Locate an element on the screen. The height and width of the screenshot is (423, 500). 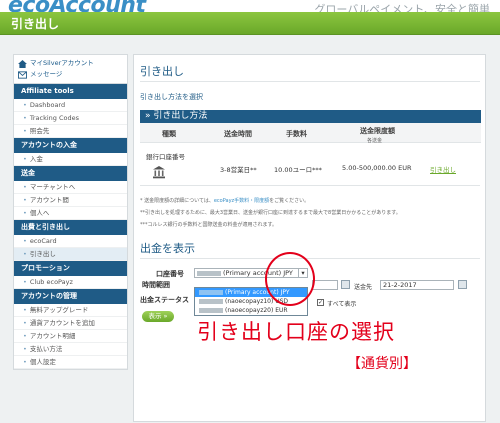
col-time: 送金時間 is located at coordinates (238, 134).